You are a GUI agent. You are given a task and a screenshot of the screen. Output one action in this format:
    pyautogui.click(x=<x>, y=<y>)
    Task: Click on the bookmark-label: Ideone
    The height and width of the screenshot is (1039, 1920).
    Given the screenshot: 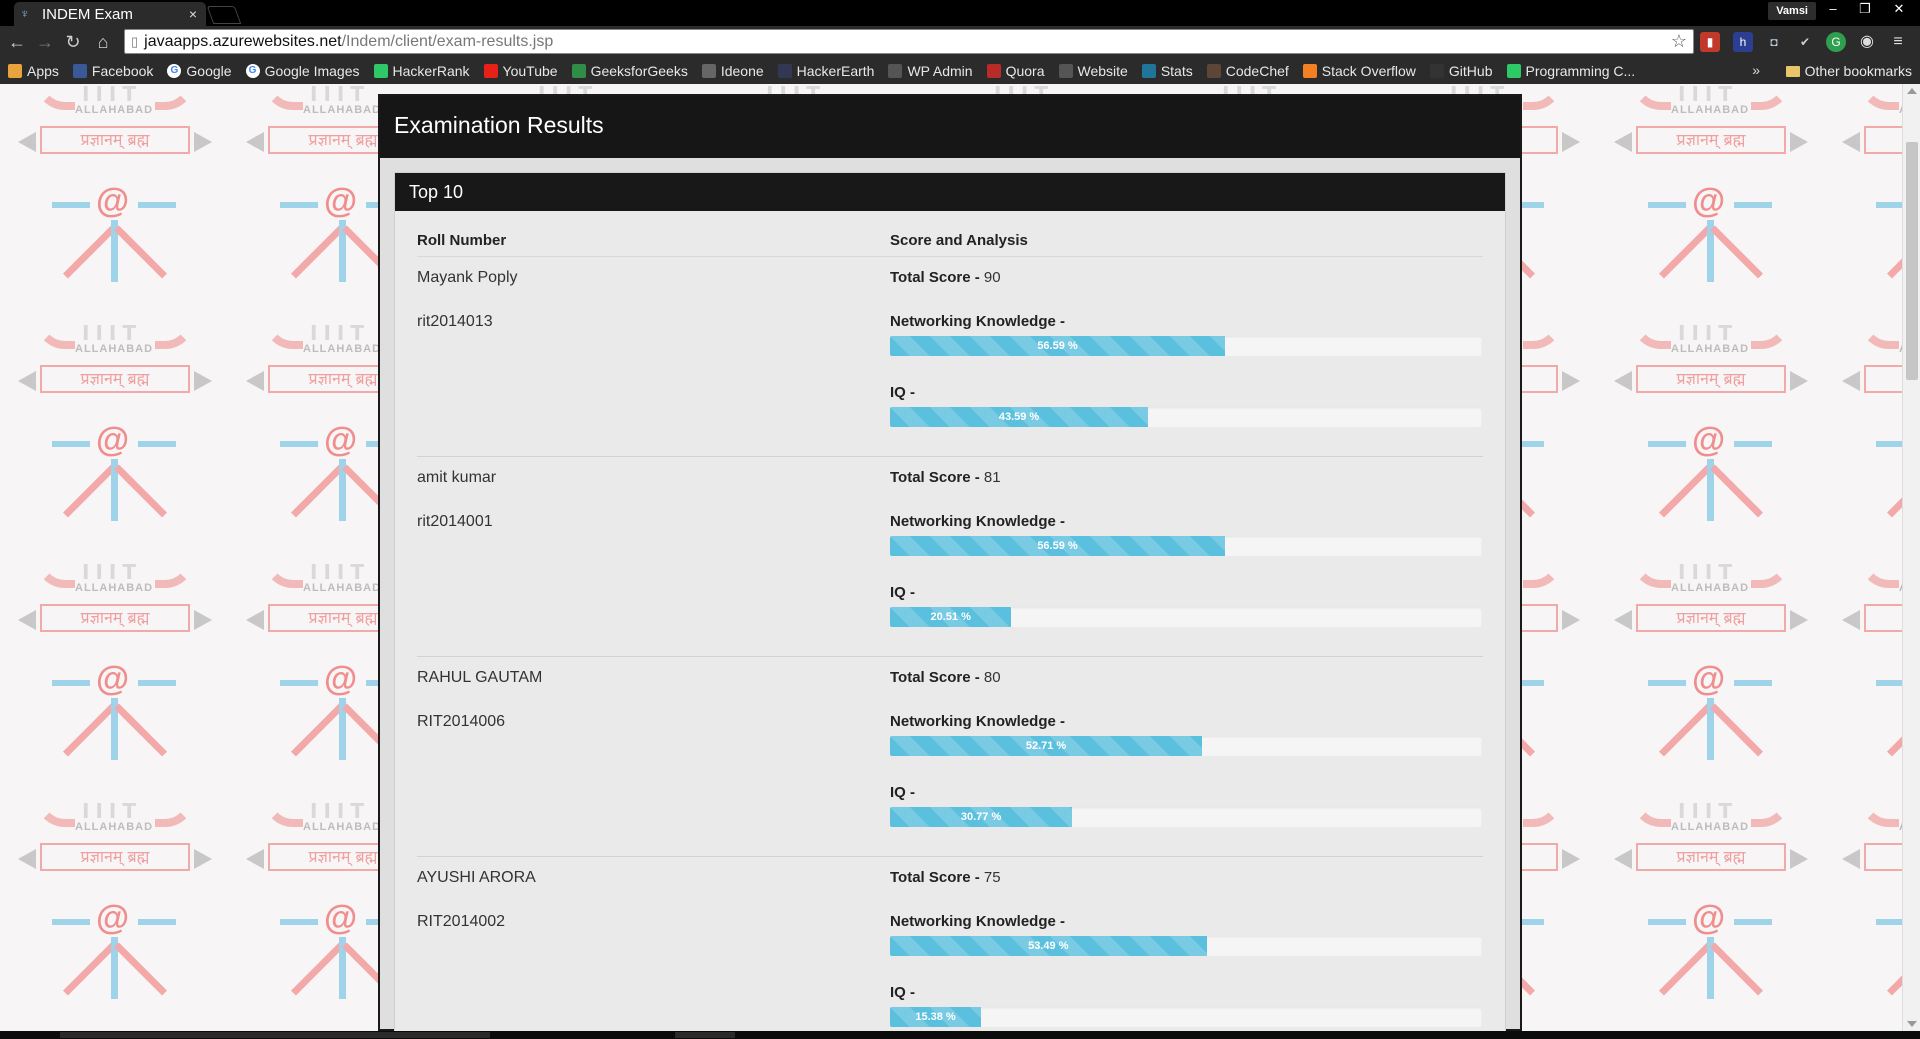 What is the action you would take?
    pyautogui.click(x=742, y=71)
    